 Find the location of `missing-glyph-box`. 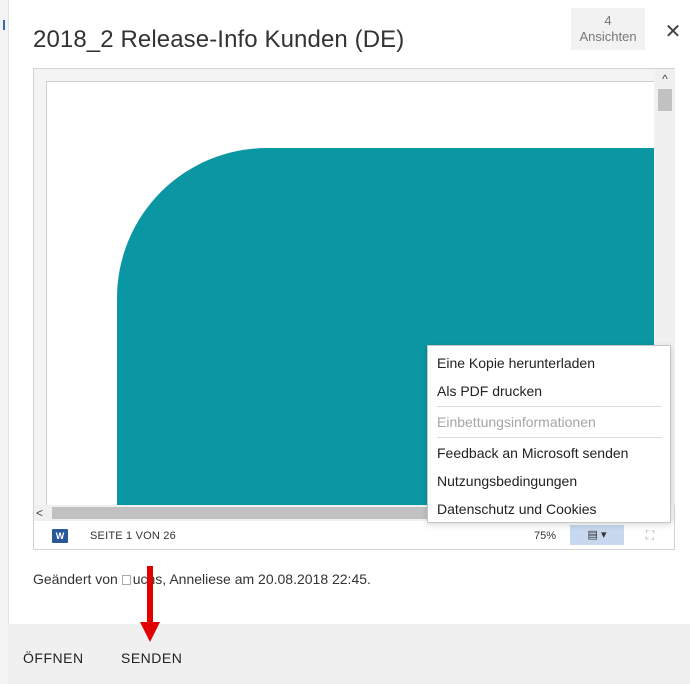

missing-glyph-box is located at coordinates (126, 580).